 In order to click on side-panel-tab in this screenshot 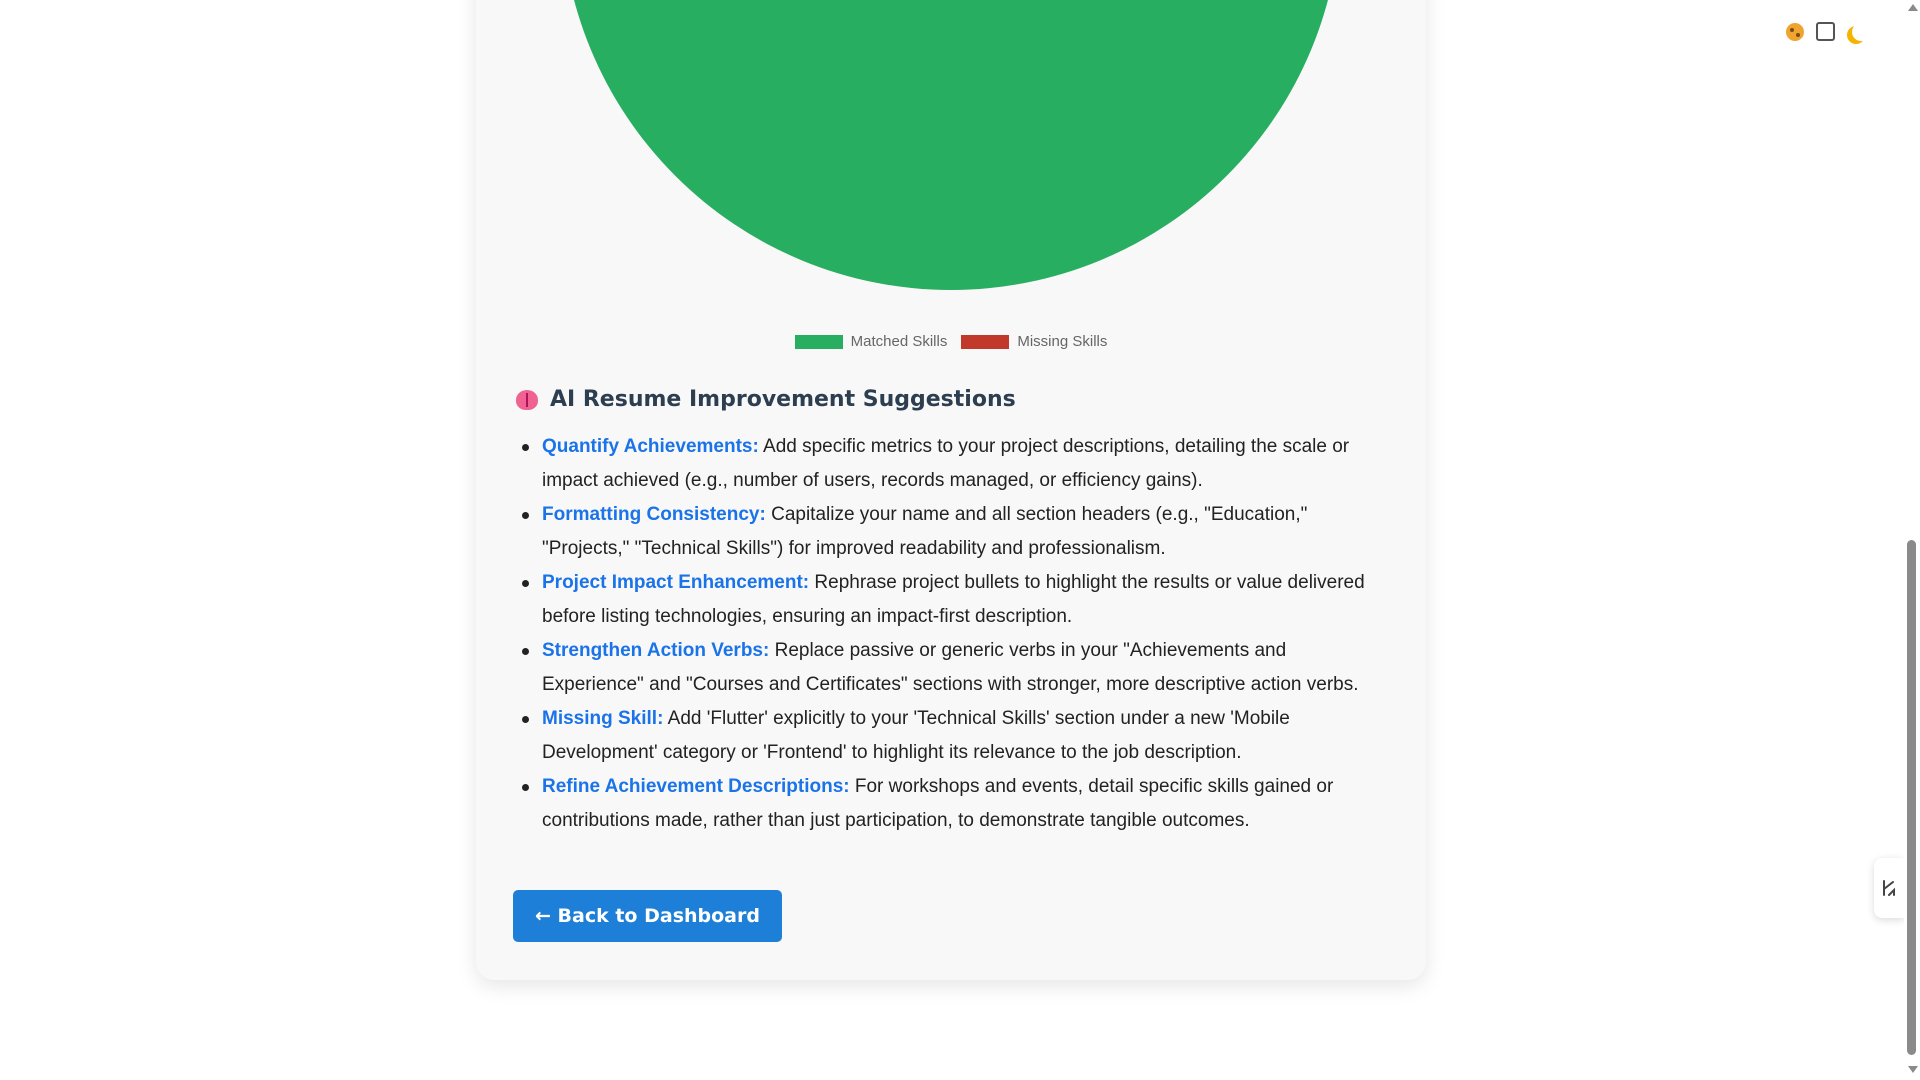, I will do `click(1889, 888)`.